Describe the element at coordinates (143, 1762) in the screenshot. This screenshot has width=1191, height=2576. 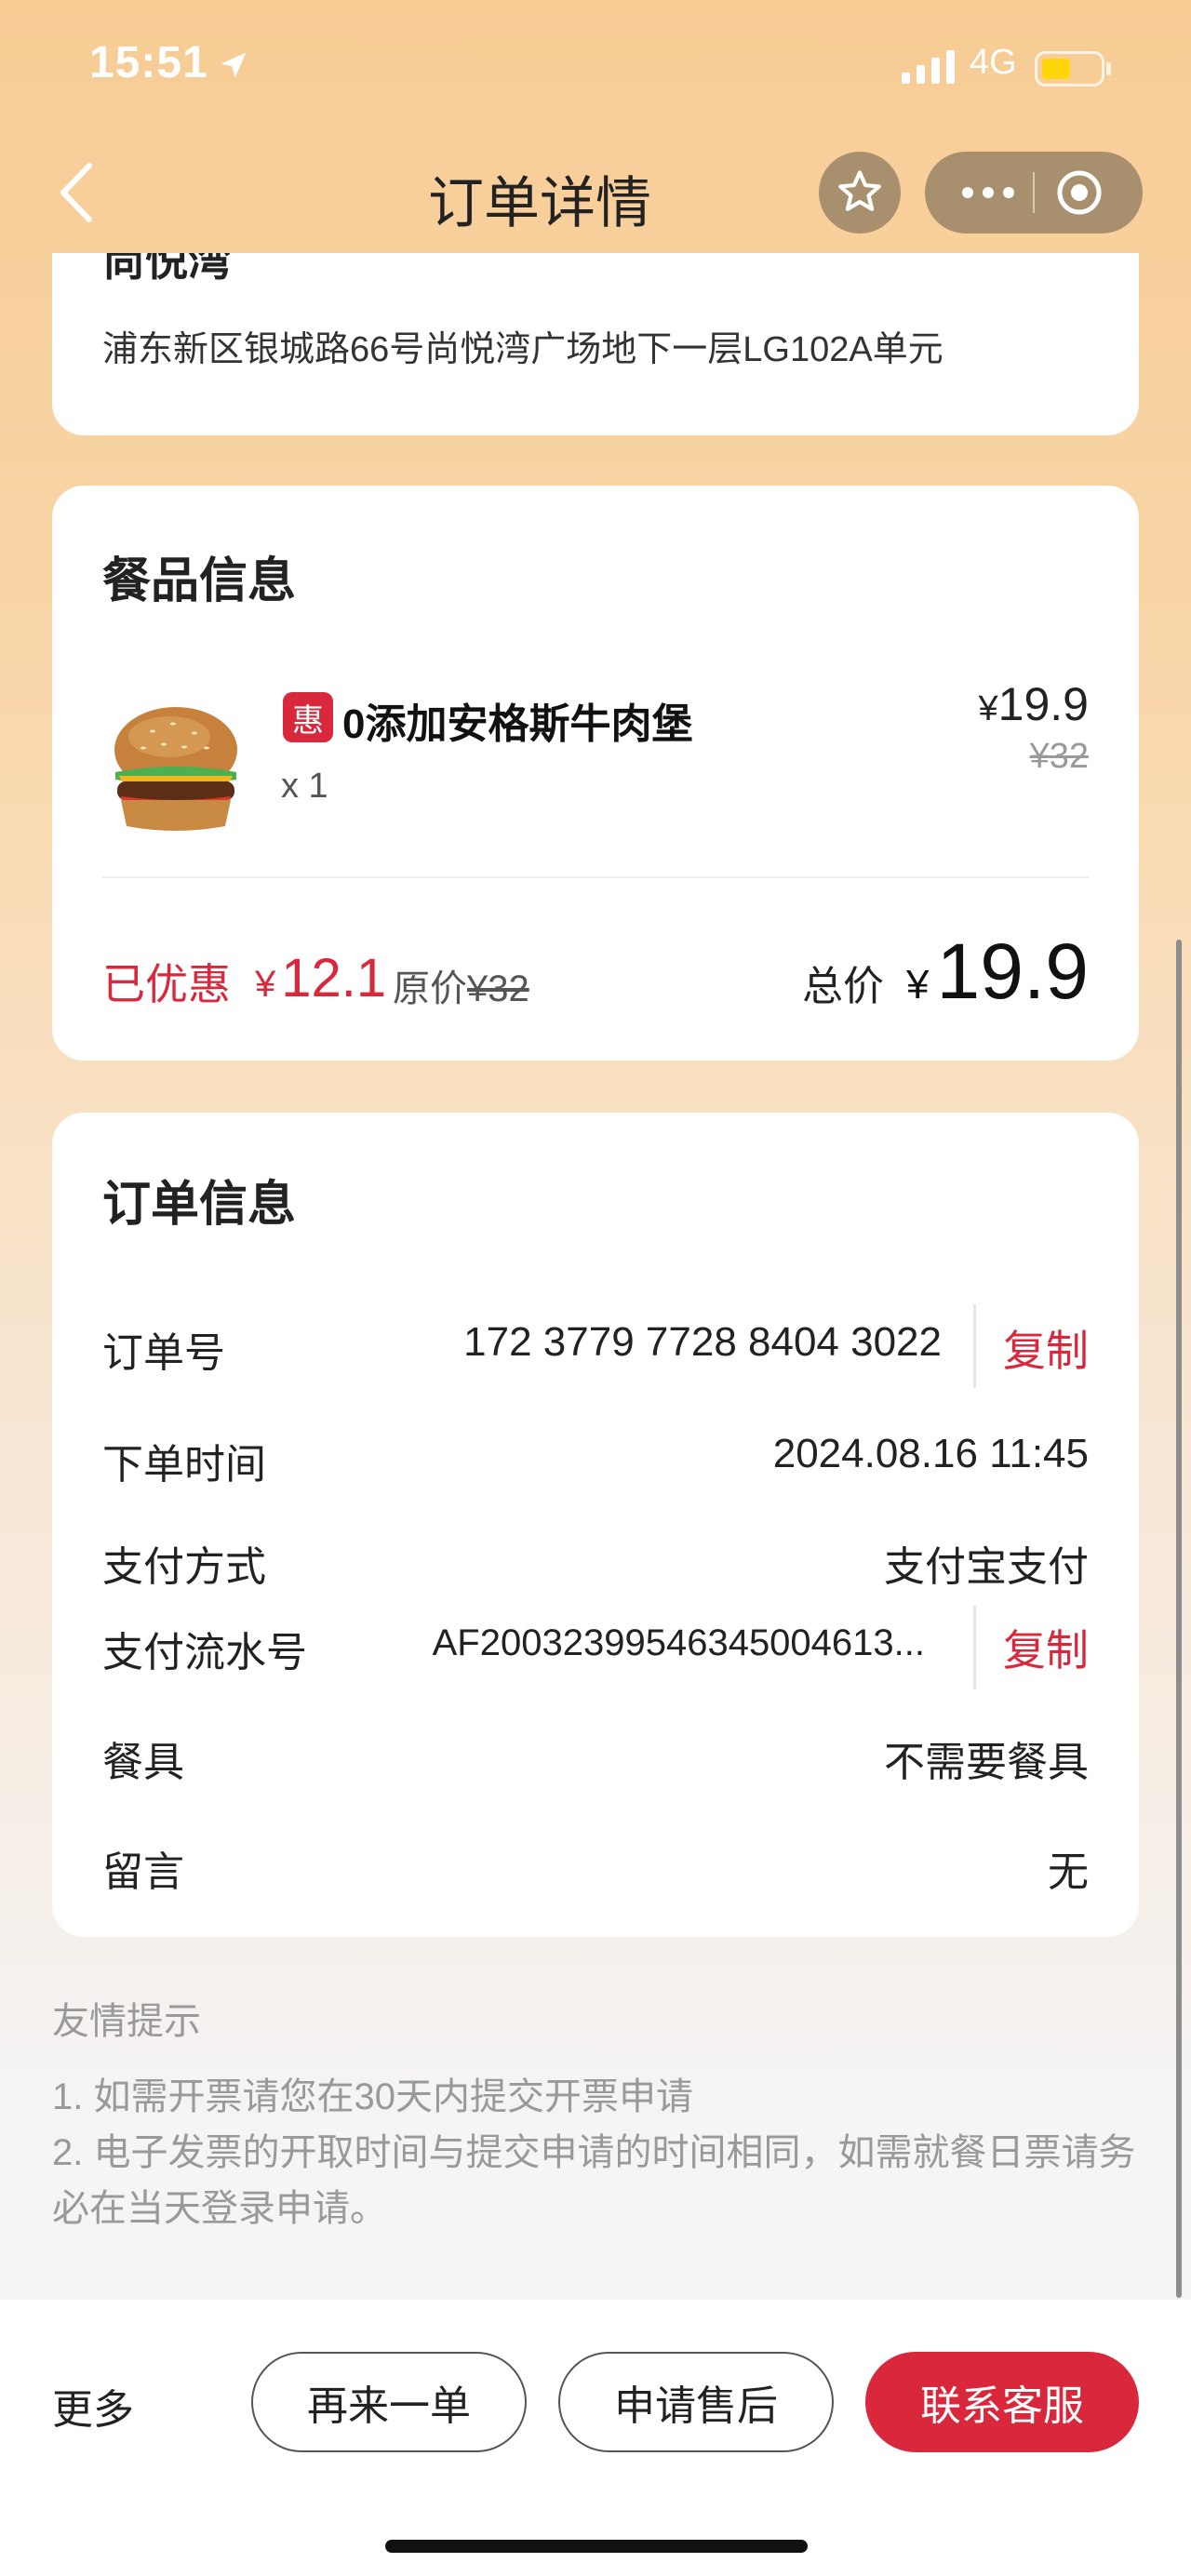
I see `utensils-label: 餐具` at that location.